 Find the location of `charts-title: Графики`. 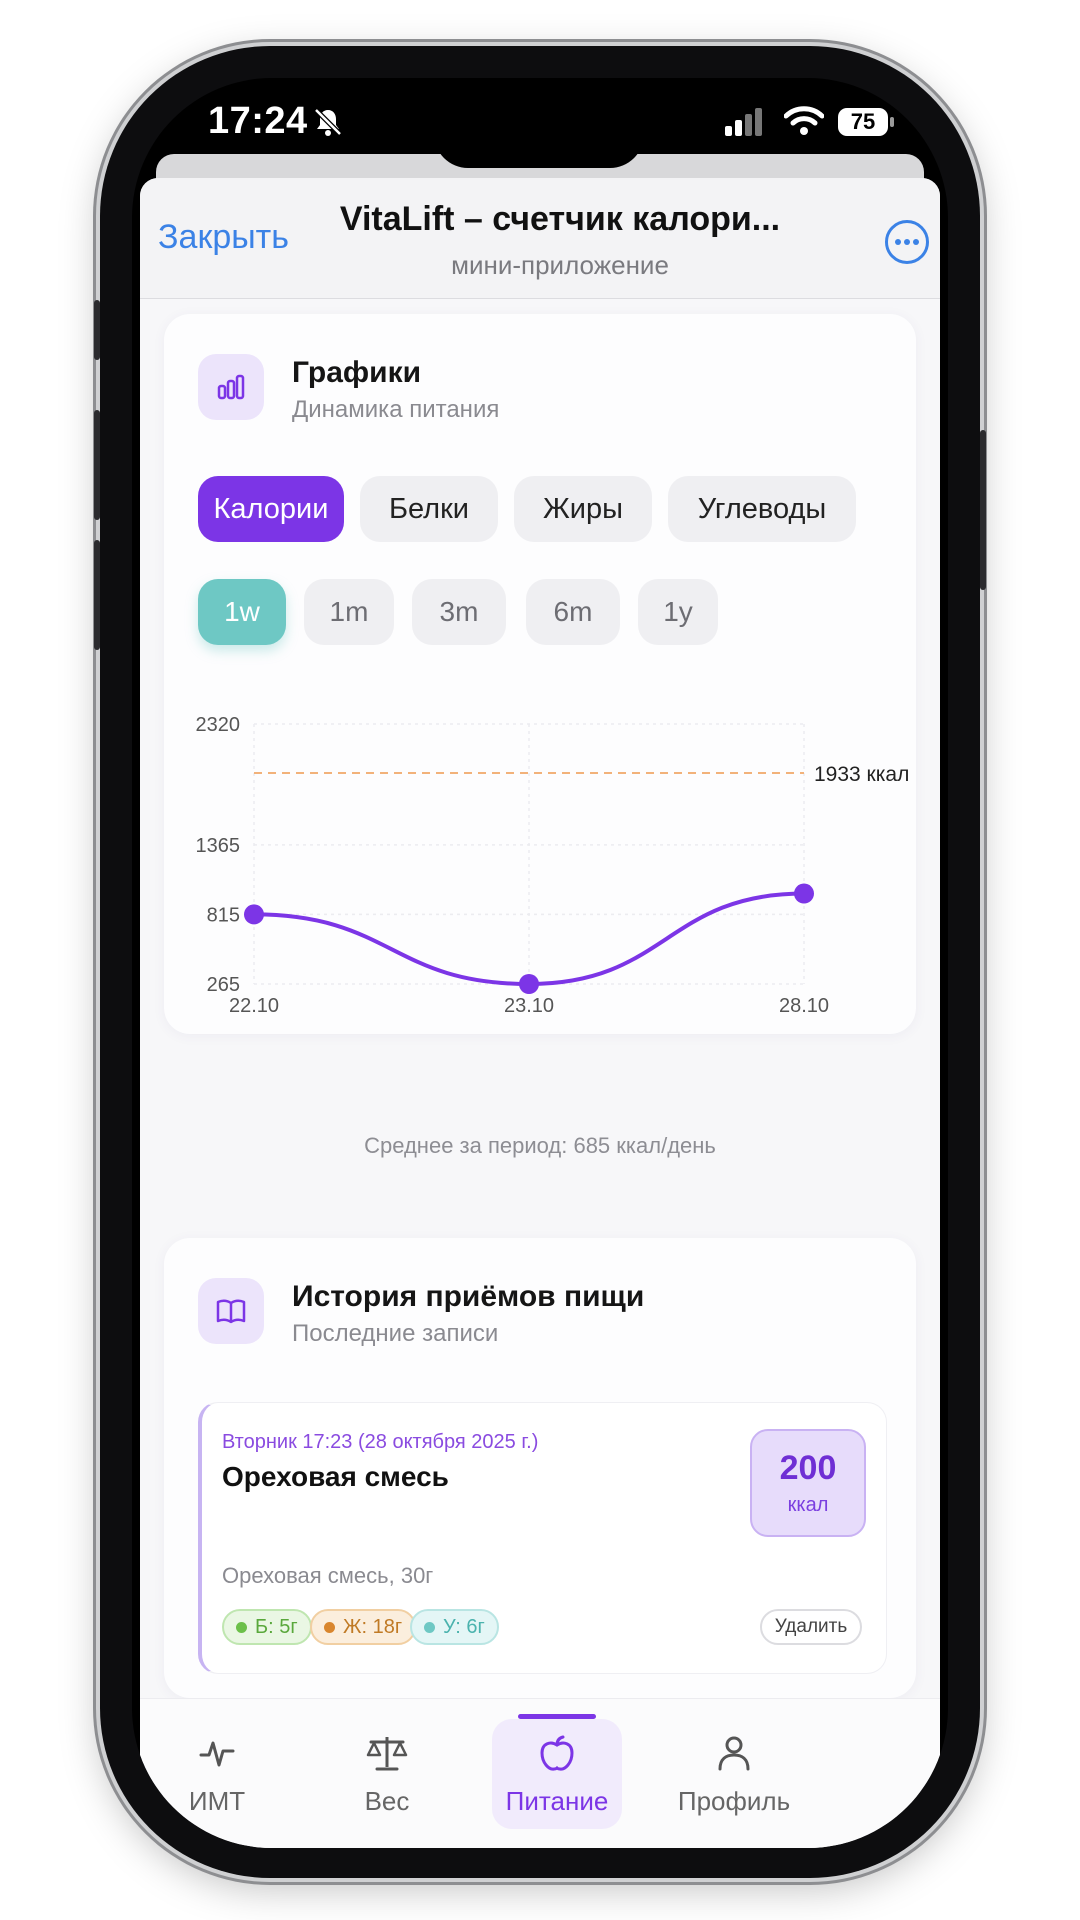

charts-title: Графики is located at coordinates (357, 372).